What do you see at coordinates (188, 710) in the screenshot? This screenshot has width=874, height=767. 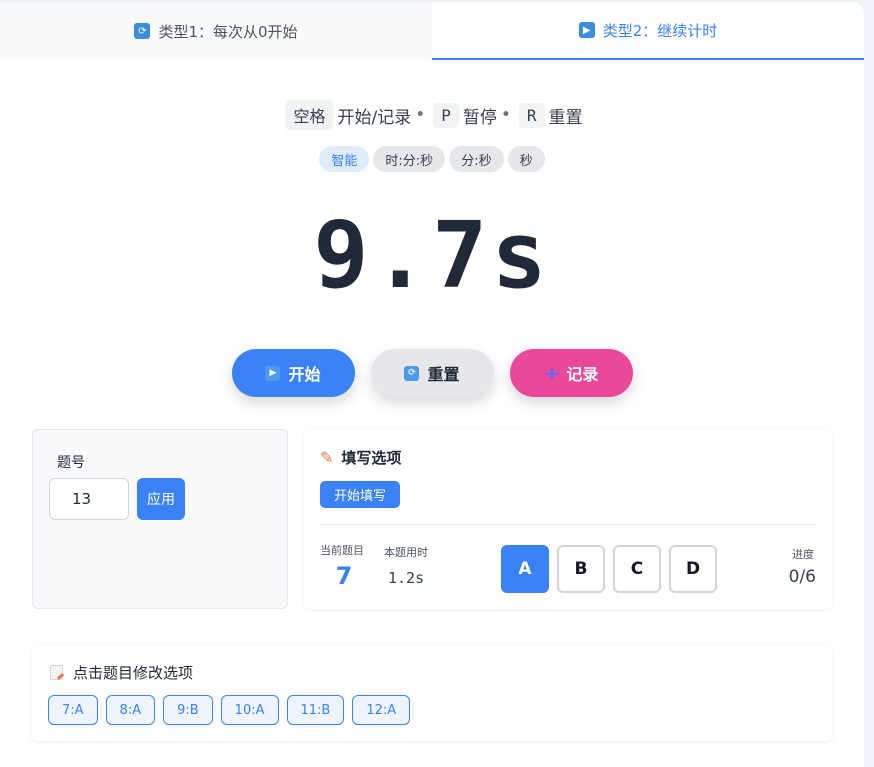 I see `history-item: 9:B` at bounding box center [188, 710].